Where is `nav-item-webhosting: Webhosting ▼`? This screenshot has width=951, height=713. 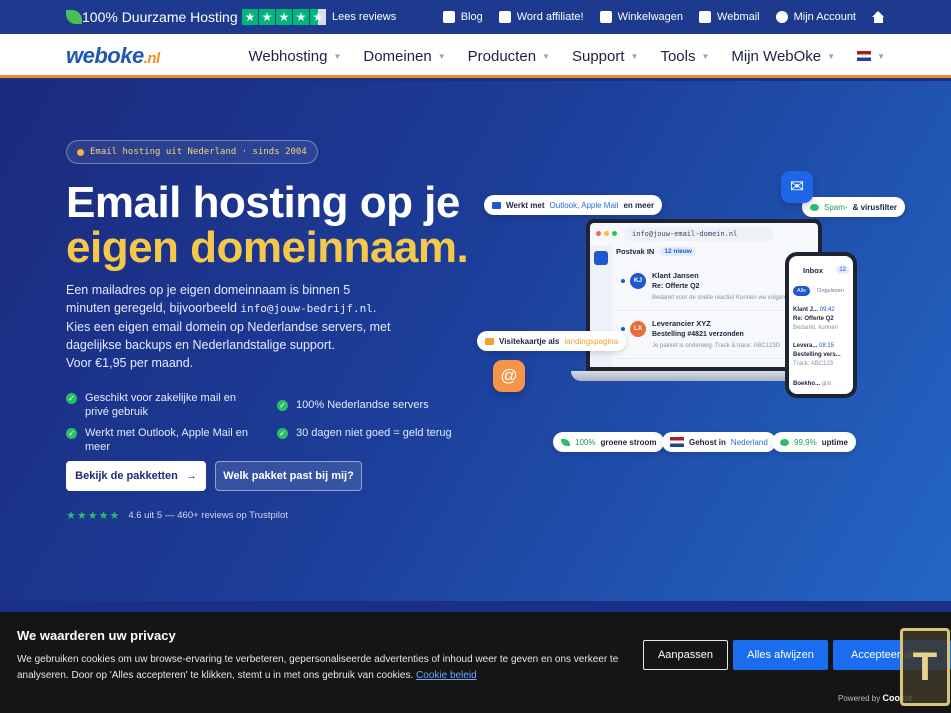
nav-item-webhosting: Webhosting ▼ is located at coordinates (294, 56).